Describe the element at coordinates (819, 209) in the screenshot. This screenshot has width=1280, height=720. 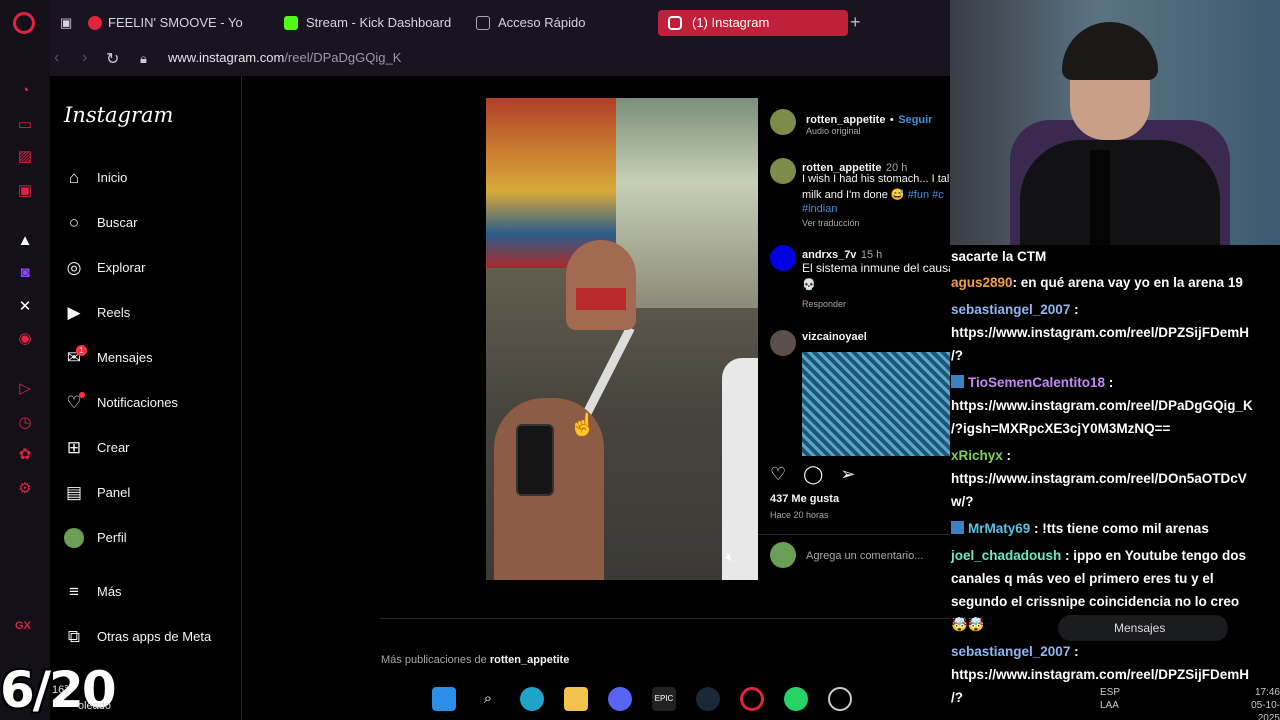
I see `caption-hashtag: #indian` at that location.